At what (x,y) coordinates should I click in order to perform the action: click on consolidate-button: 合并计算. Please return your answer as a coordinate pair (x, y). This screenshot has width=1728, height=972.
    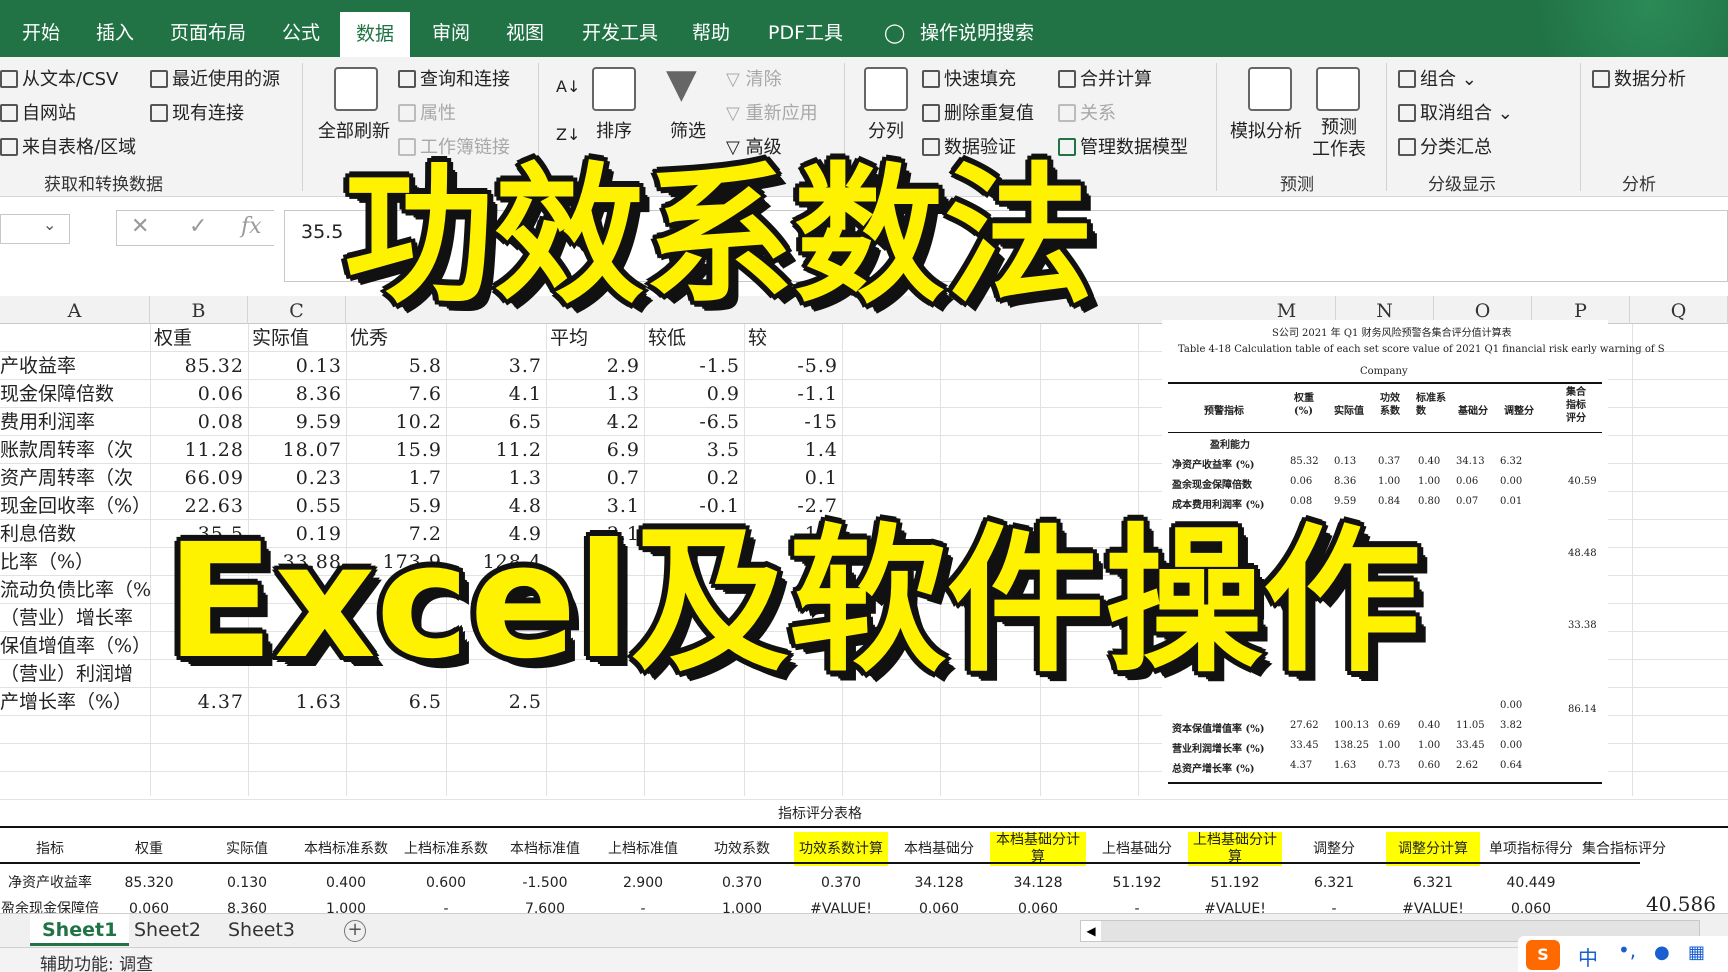
    Looking at the image, I should click on (1105, 78).